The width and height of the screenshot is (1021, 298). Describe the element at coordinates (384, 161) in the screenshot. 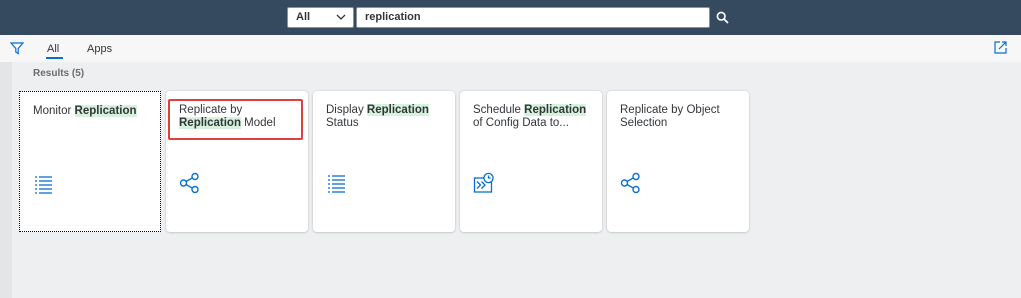

I see `tile-display-replication-status: Display Replication Status` at that location.